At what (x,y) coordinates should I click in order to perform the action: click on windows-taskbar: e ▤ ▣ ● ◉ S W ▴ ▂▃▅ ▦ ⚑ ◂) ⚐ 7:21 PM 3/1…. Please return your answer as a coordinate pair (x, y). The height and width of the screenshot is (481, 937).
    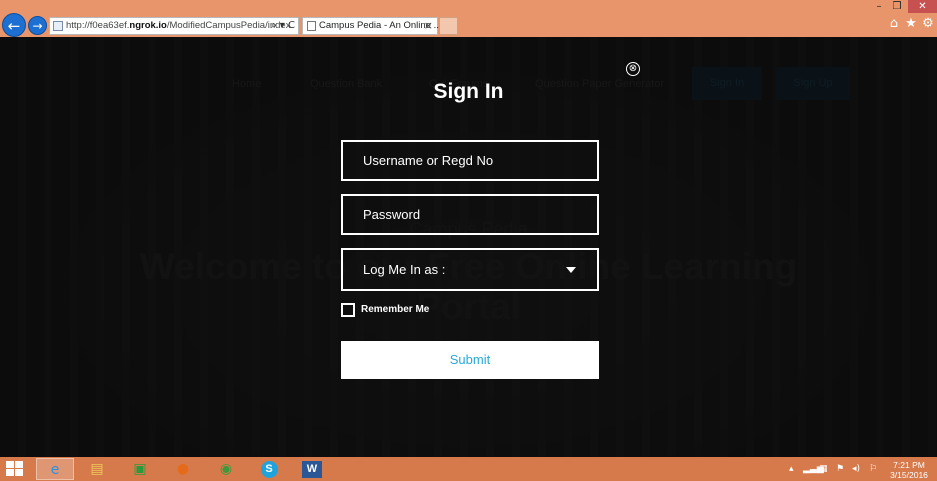
    Looking at the image, I should click on (468, 469).